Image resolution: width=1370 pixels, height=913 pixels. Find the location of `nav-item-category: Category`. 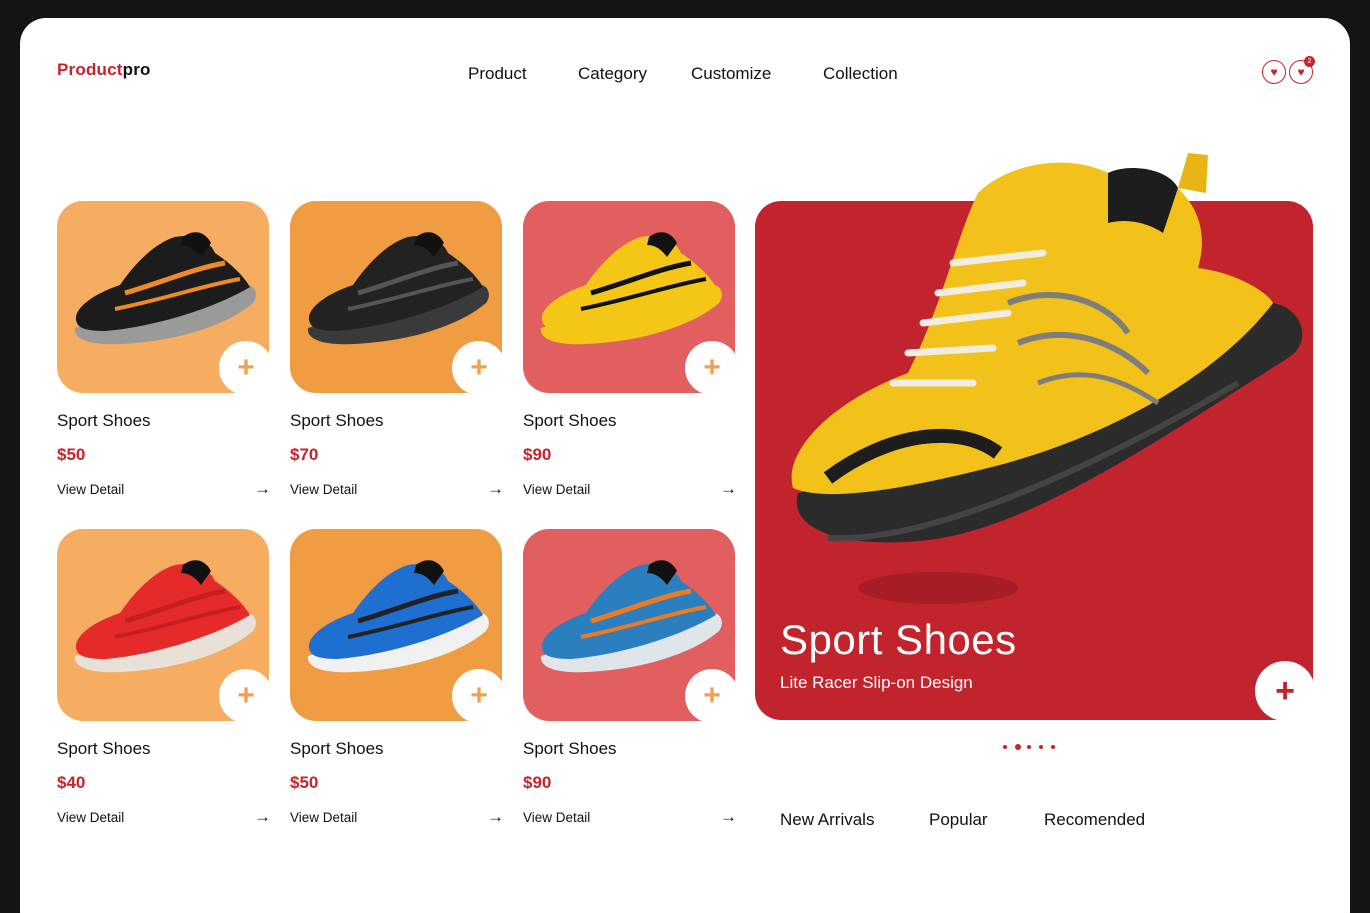

nav-item-category: Category is located at coordinates (612, 74).